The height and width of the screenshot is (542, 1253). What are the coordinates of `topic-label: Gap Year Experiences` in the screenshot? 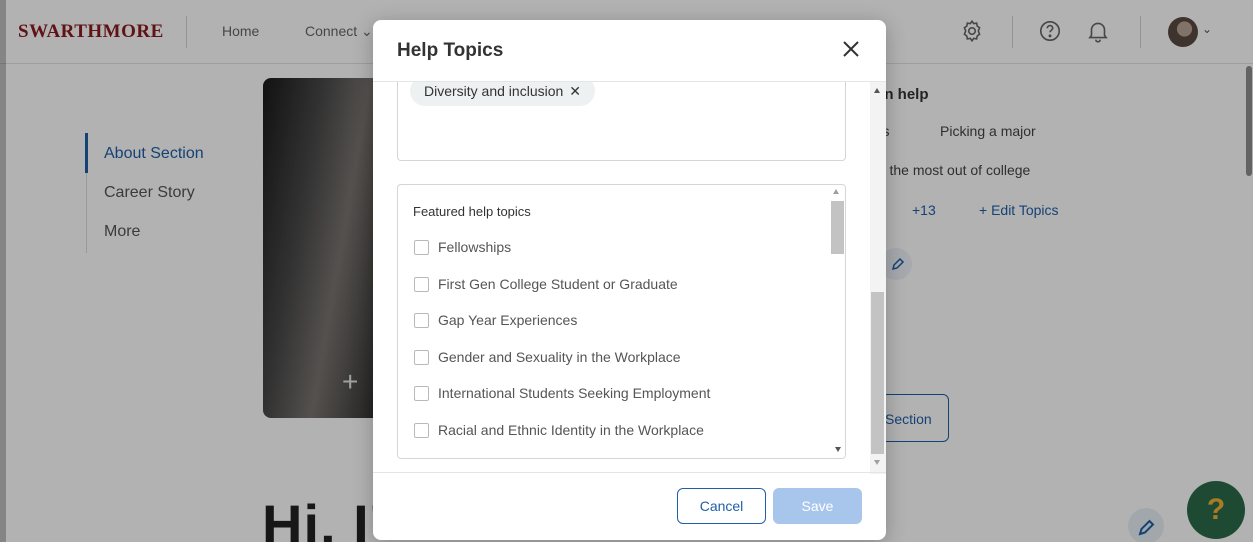 It's located at (508, 320).